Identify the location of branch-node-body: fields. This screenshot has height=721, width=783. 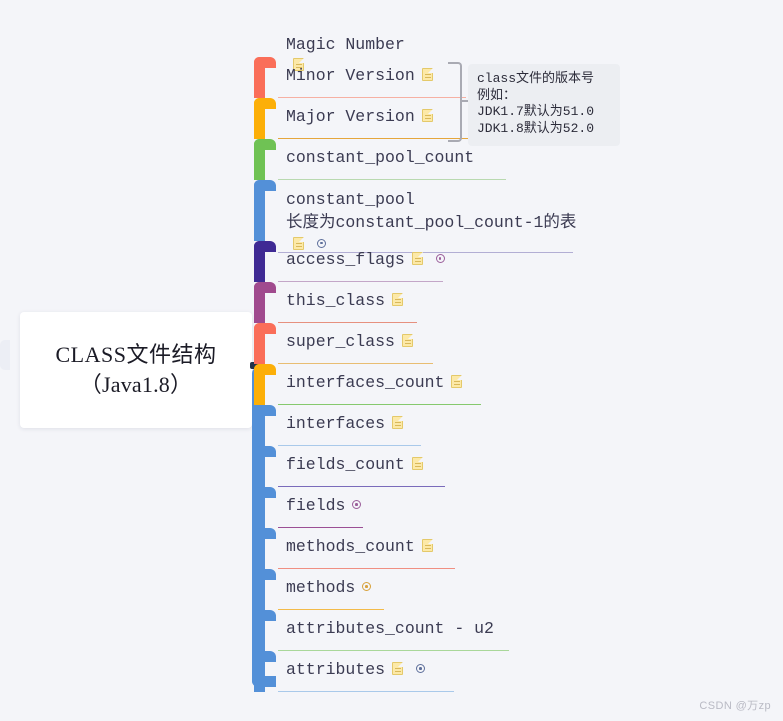
(324, 507).